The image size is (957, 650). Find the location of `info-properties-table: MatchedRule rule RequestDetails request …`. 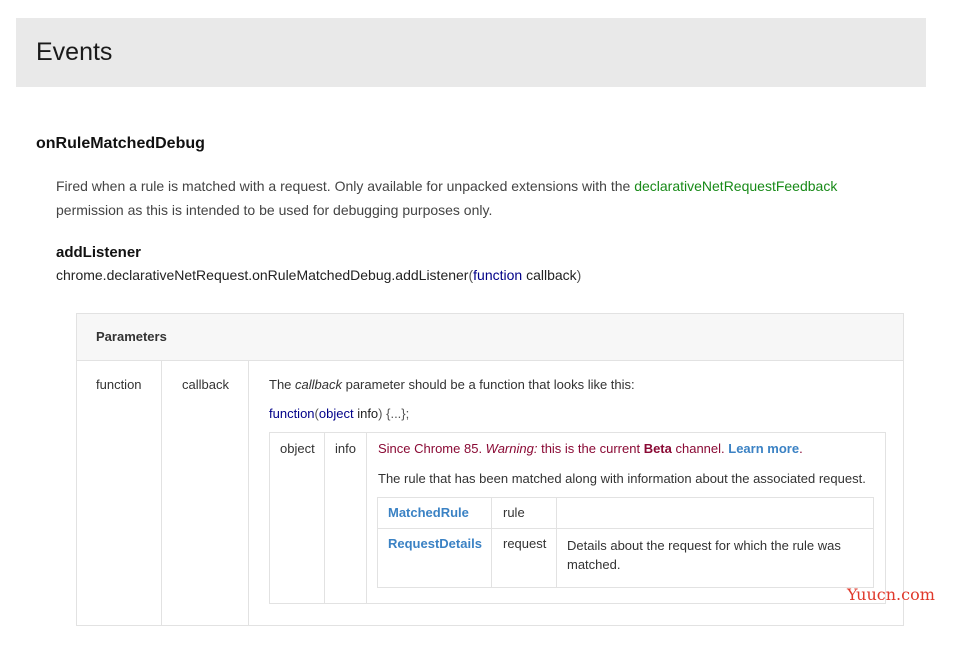

info-properties-table: MatchedRule rule RequestDetails request … is located at coordinates (625, 542).